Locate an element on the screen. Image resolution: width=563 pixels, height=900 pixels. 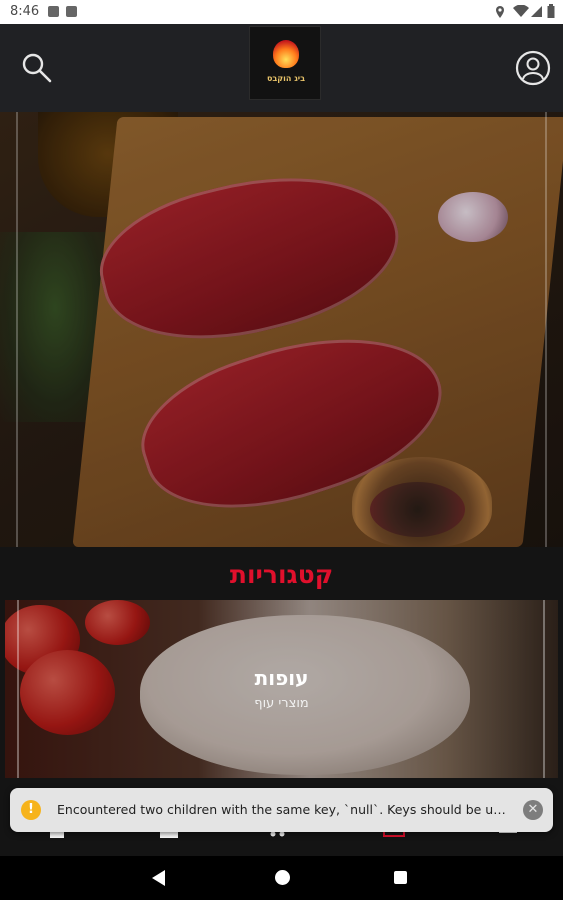
warning-icon: ! is located at coordinates (31, 810).